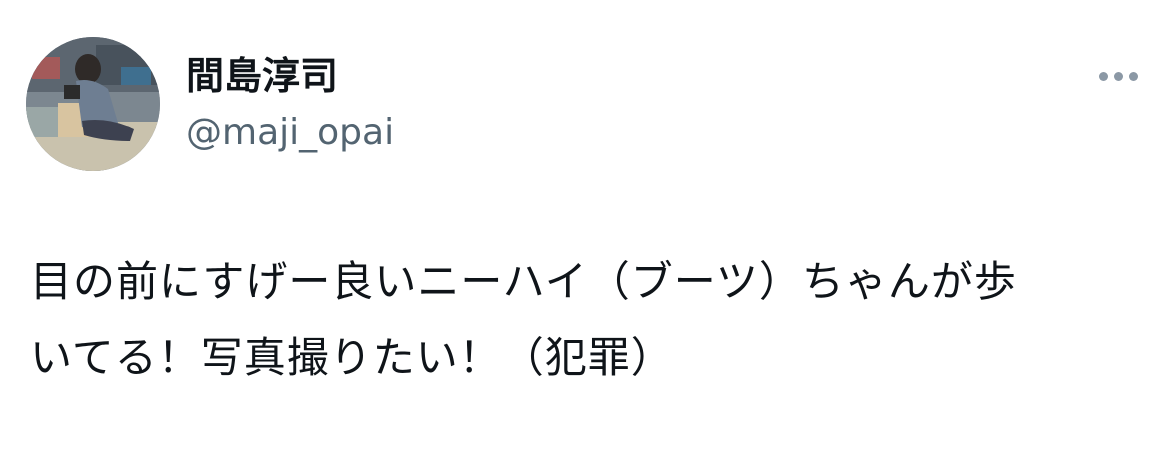  I want to click on avatar, so click(93, 104).